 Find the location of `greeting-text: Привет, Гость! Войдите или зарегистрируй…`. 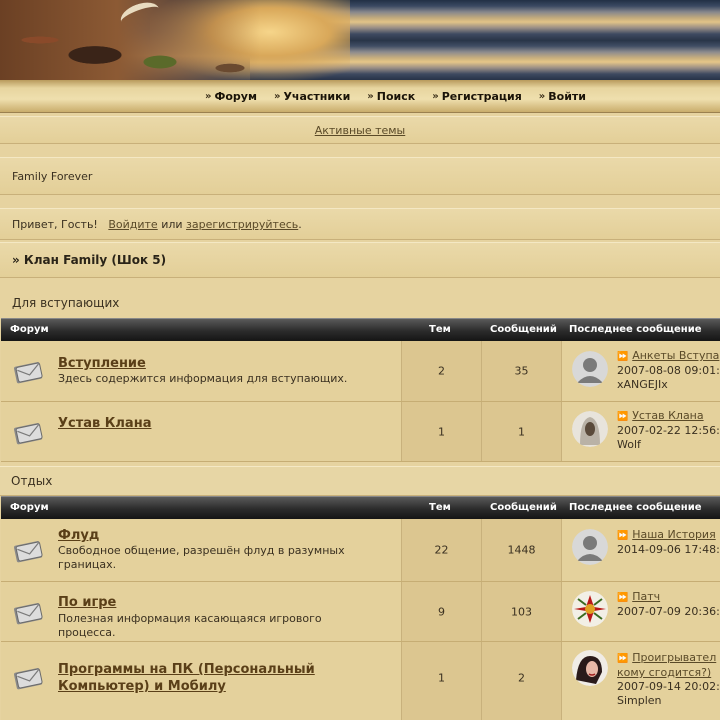

greeting-text: Привет, Гость! Войдите или зарегистрируй… is located at coordinates (157, 224).